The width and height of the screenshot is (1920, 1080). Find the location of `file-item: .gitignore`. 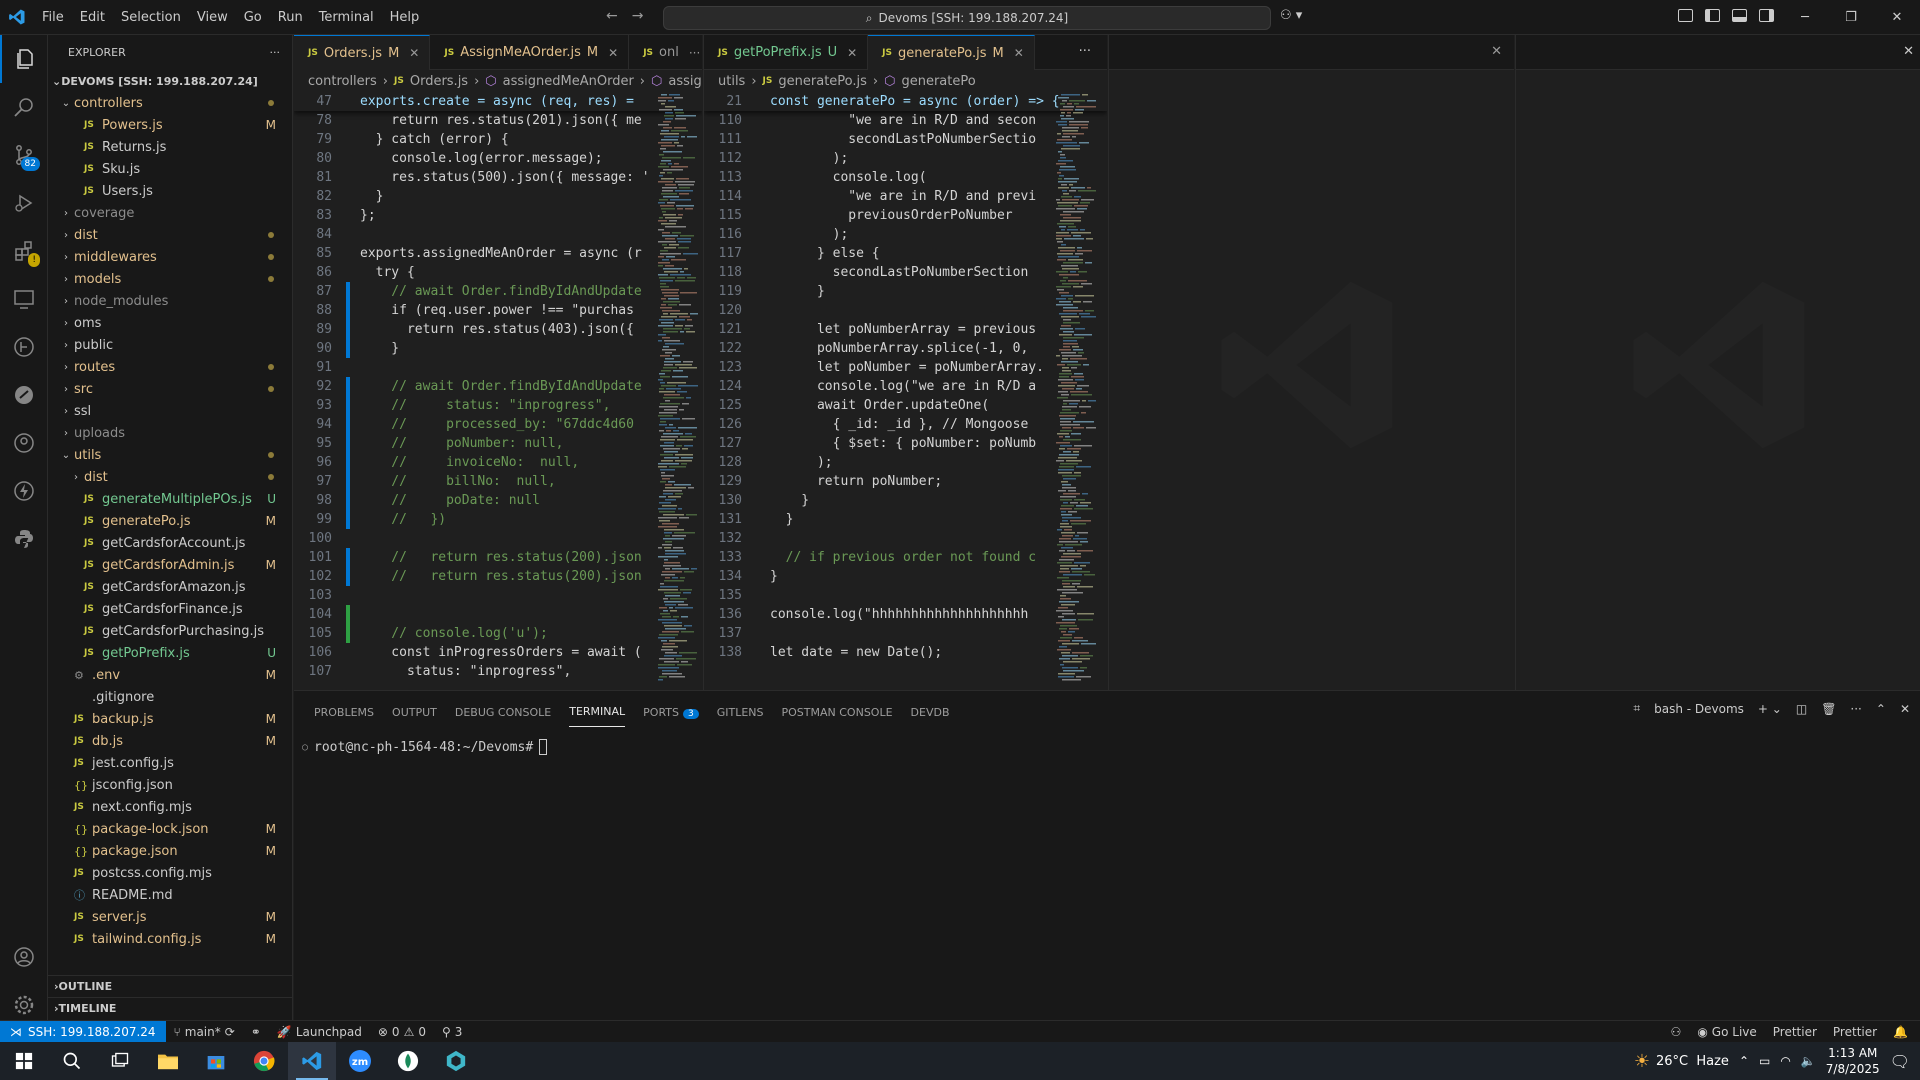

file-item: .gitignore is located at coordinates (170, 697).